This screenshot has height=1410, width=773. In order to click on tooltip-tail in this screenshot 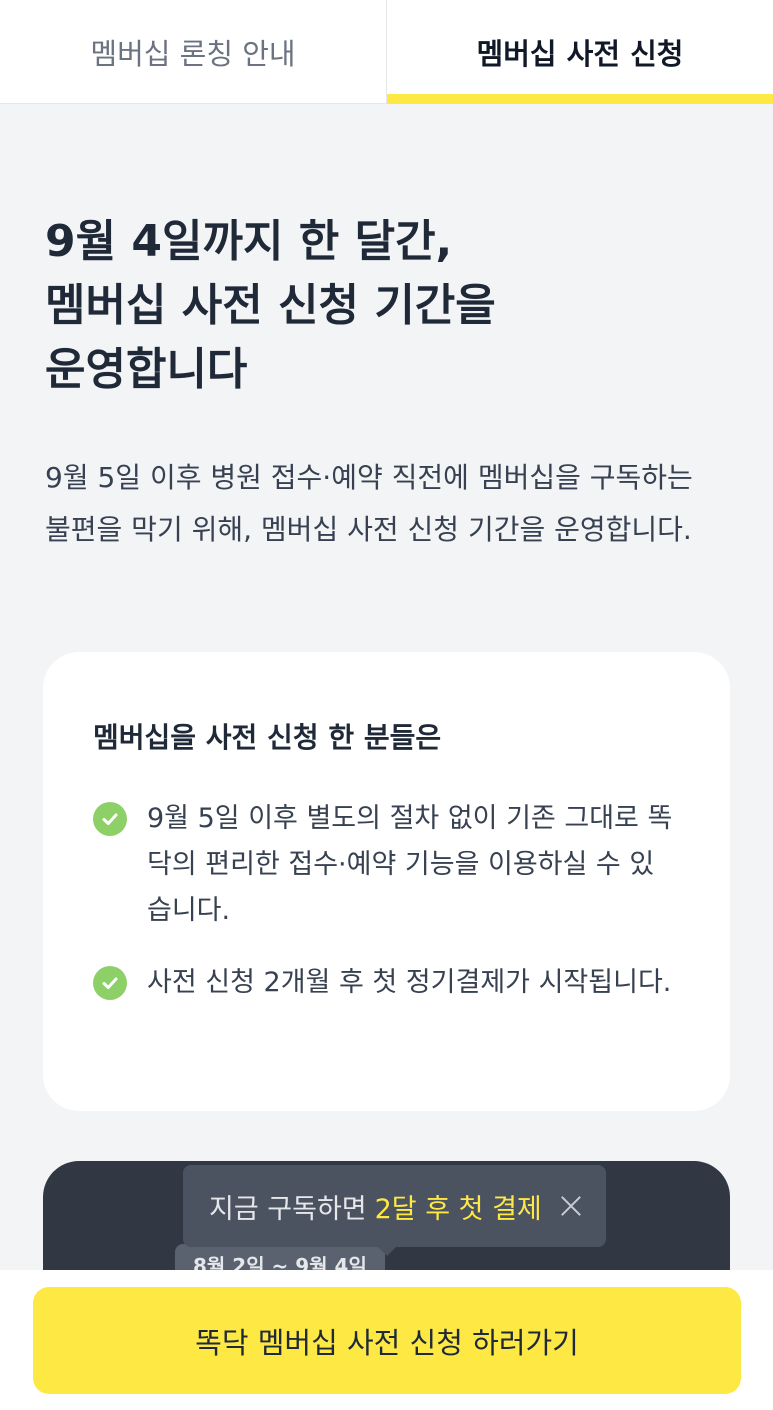, I will do `click(387, 1250)`.